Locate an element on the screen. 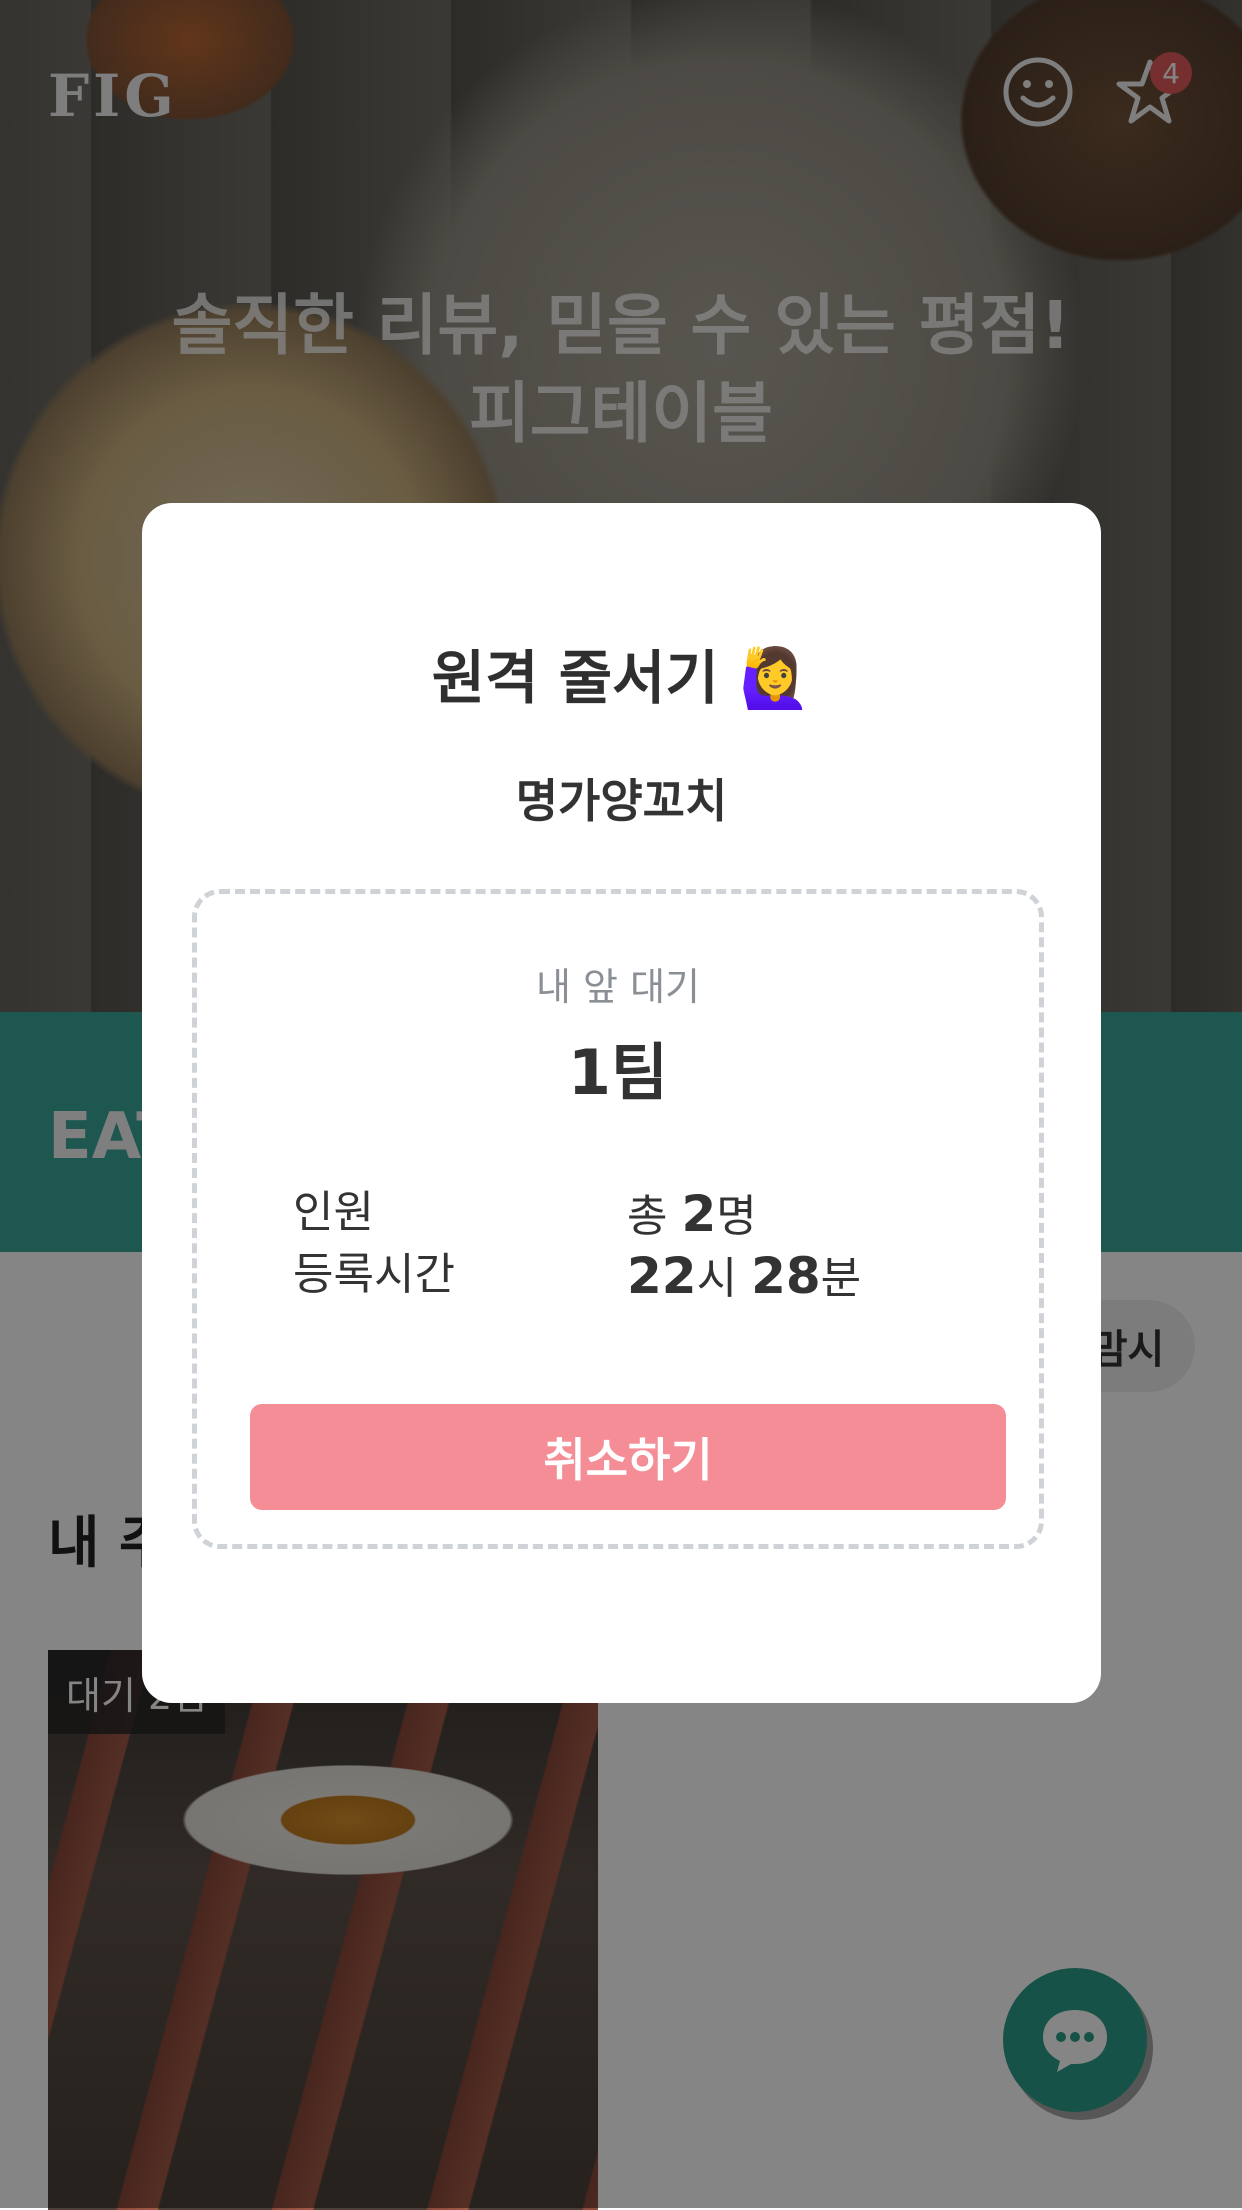 The image size is (1242, 2210). modal-title: 원격 줄서기 🙋‍♀️ is located at coordinates (621, 673).